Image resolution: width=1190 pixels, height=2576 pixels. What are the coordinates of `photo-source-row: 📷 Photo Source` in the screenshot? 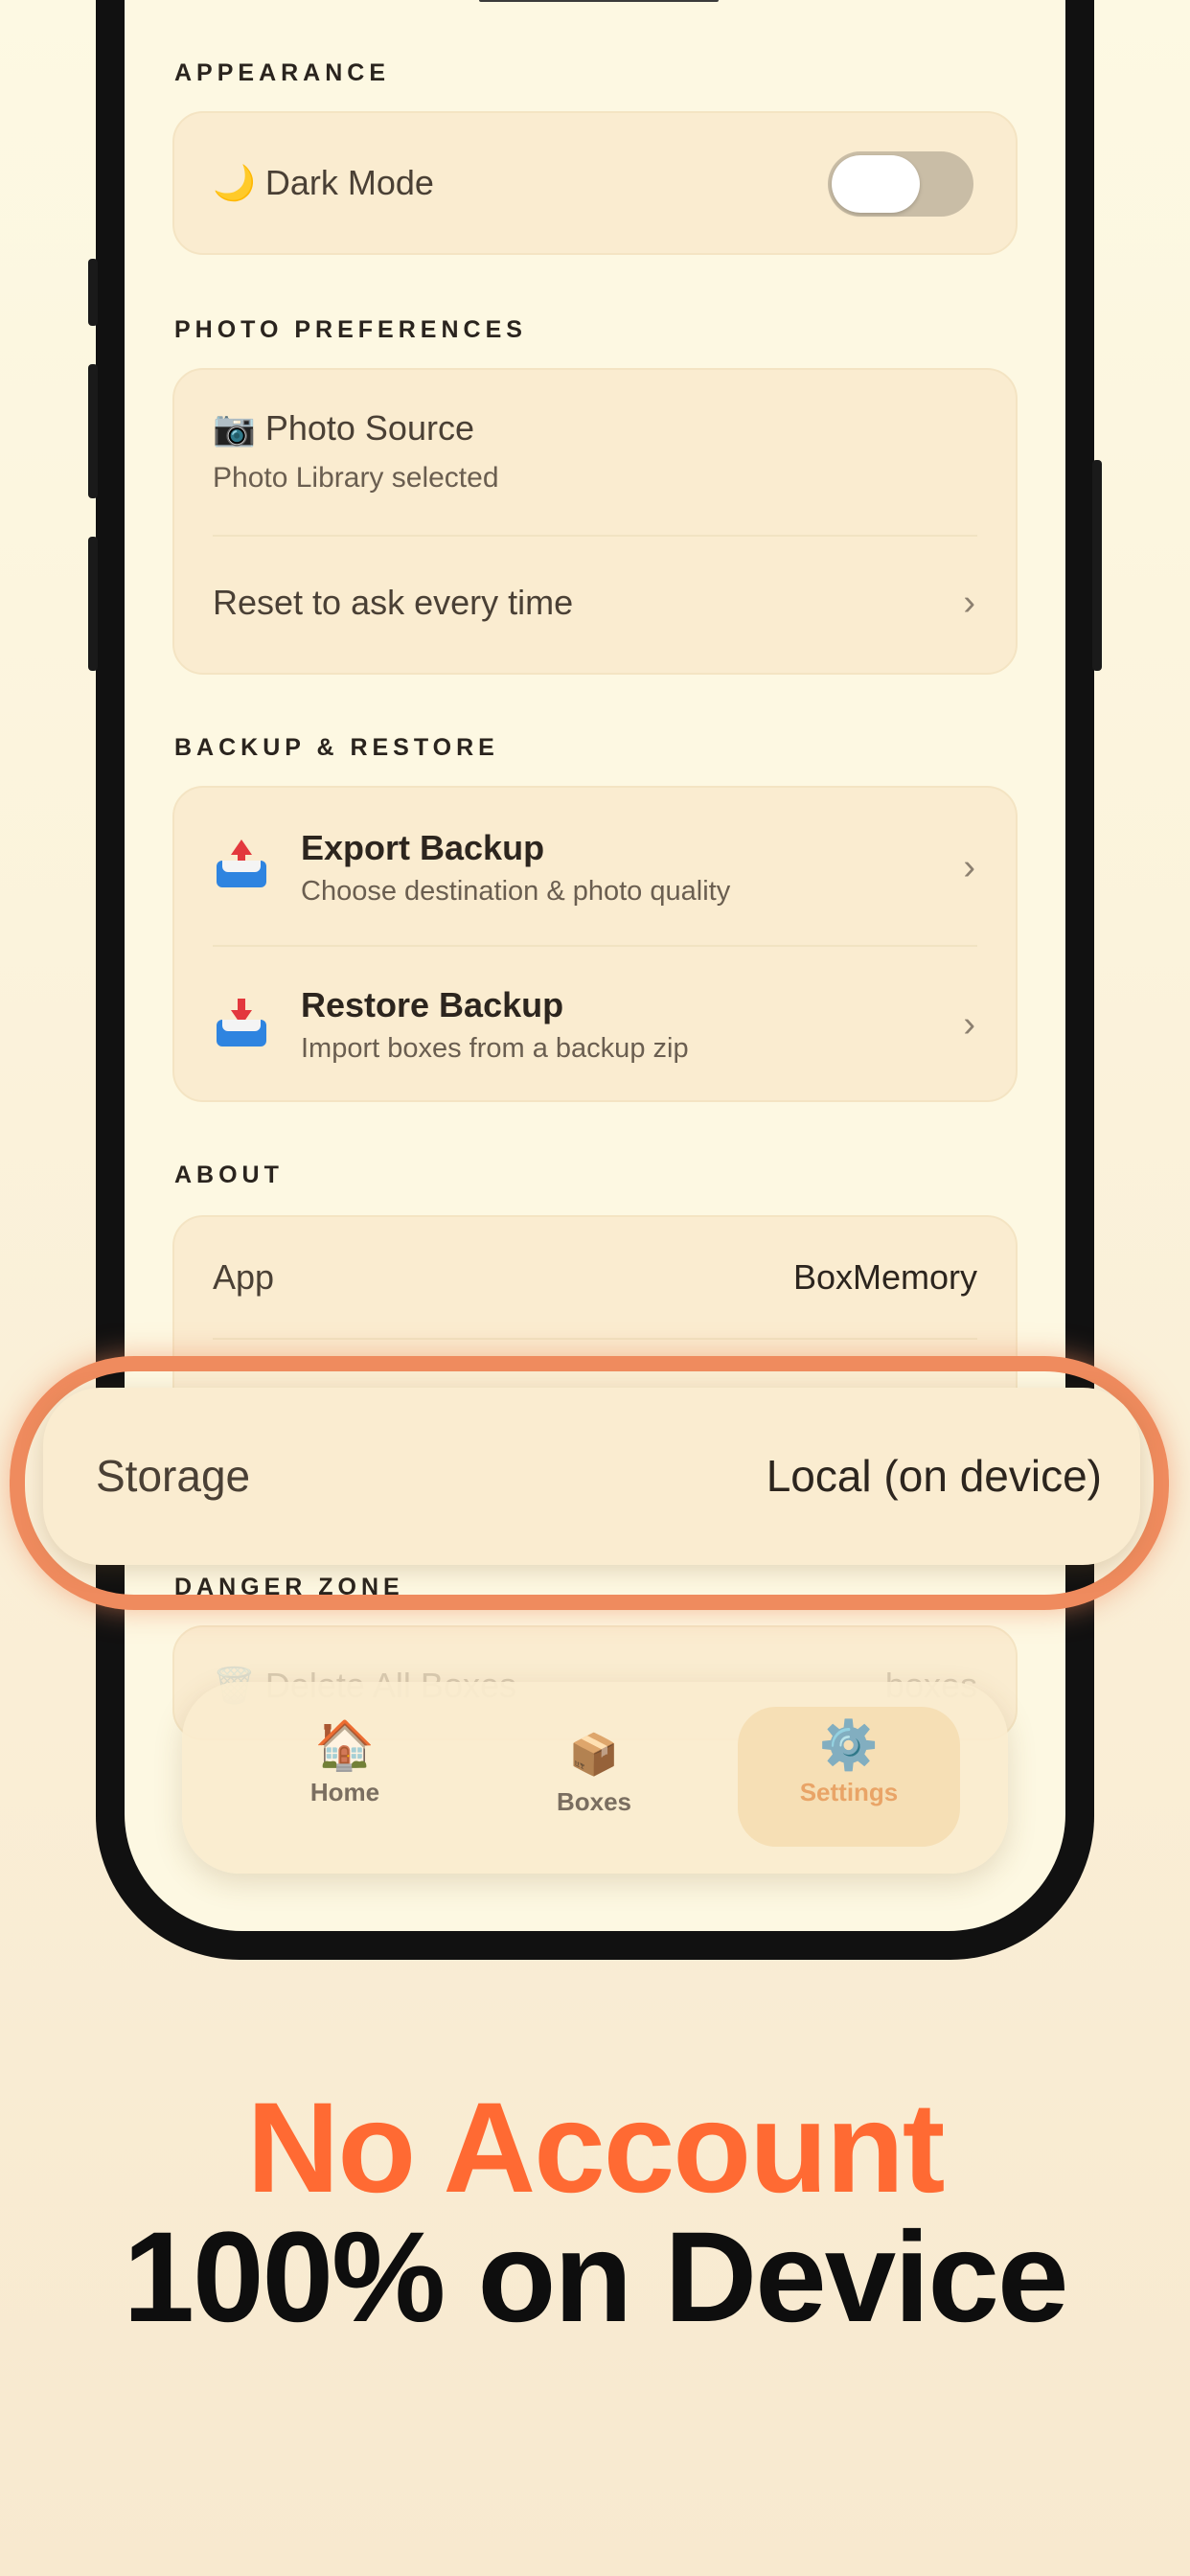 It's located at (343, 428).